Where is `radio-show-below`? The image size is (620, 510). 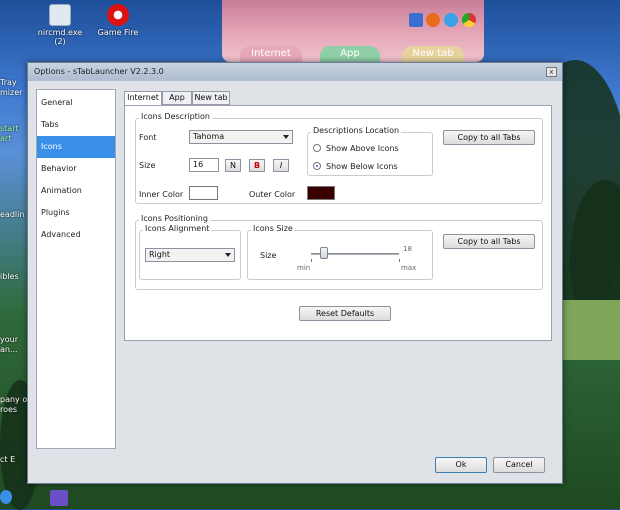
radio-show-below is located at coordinates (317, 166).